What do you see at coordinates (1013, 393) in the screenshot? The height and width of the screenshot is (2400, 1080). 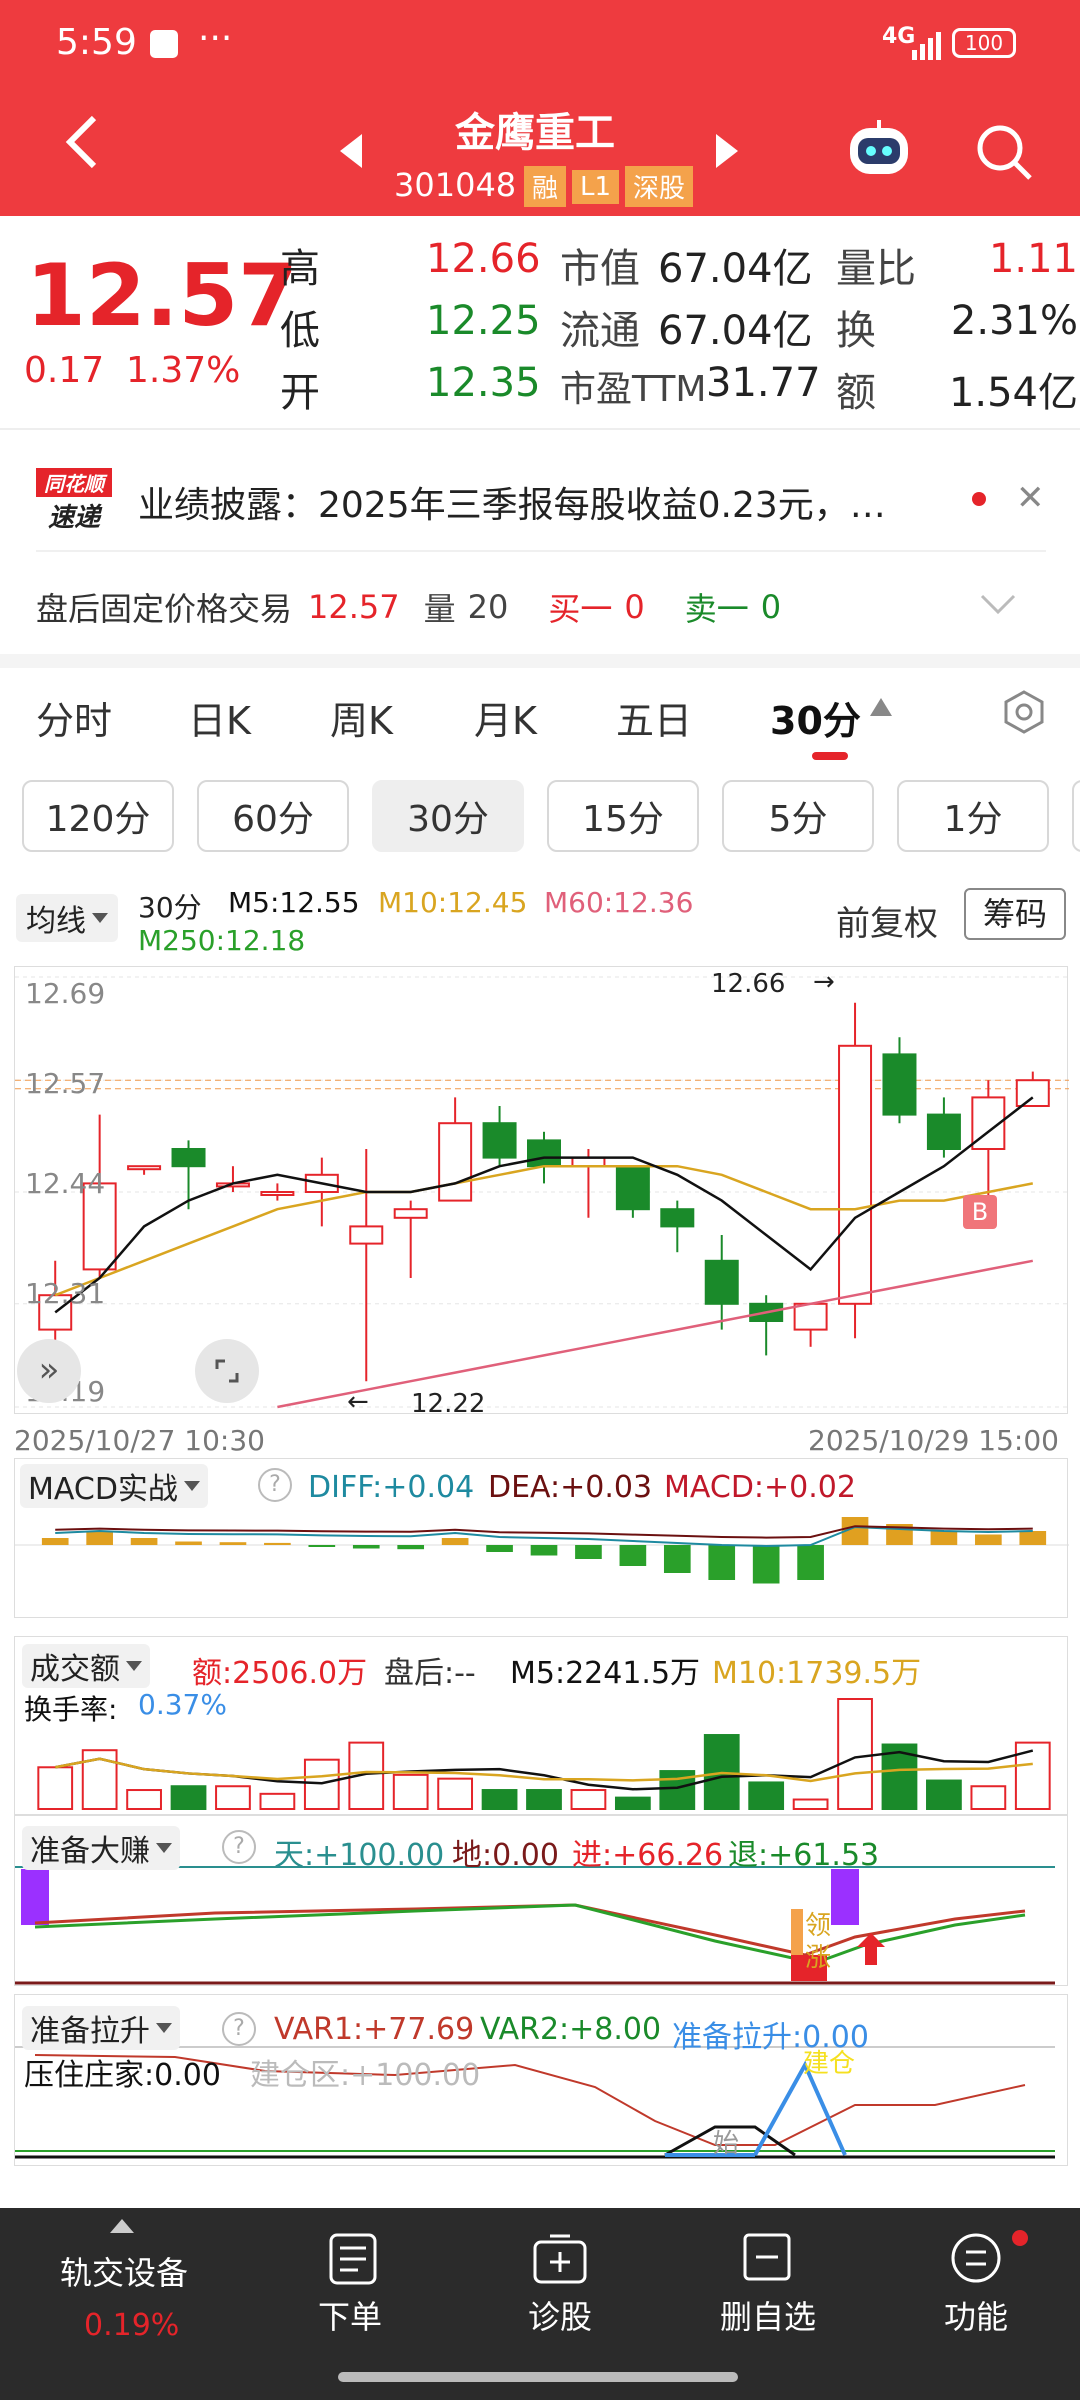 I see `value-amount: 1.54亿` at bounding box center [1013, 393].